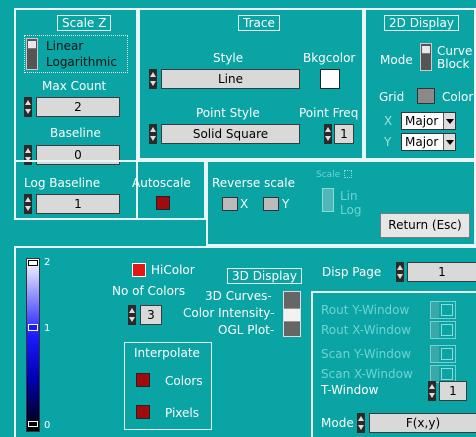 The height and width of the screenshot is (437, 476). Describe the element at coordinates (292, 315) in the screenshot. I see `display-3d-mode-thumb` at that location.